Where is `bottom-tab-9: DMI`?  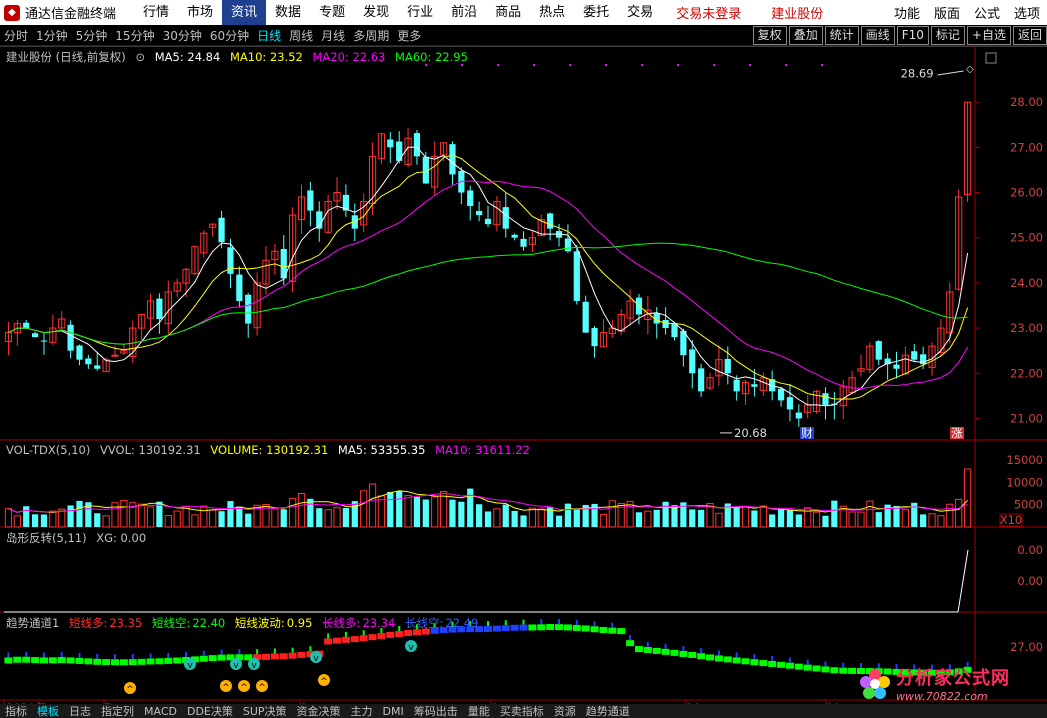 bottom-tab-9: DMI is located at coordinates (393, 711).